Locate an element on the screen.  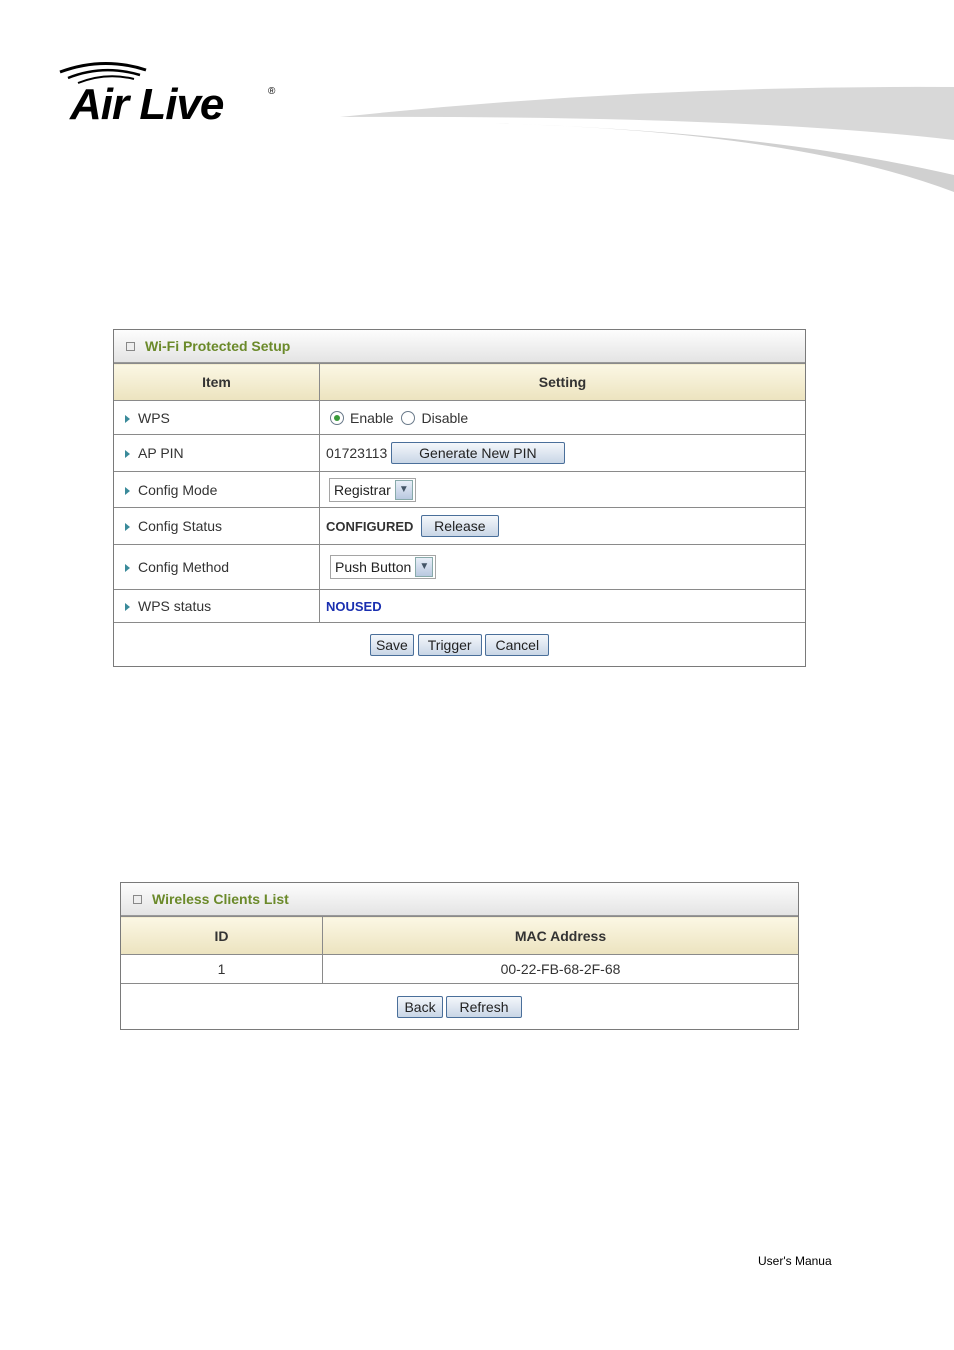
row-ap-pin: AP PIN 01723113 Generate New PIN is located at coordinates (459, 453).